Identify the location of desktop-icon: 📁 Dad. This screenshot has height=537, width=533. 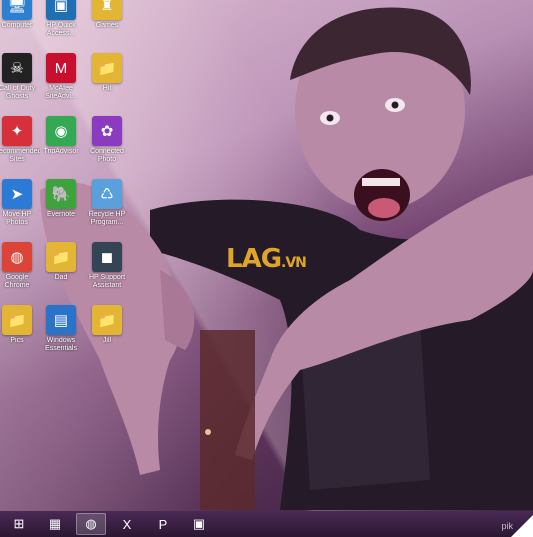
(61, 273).